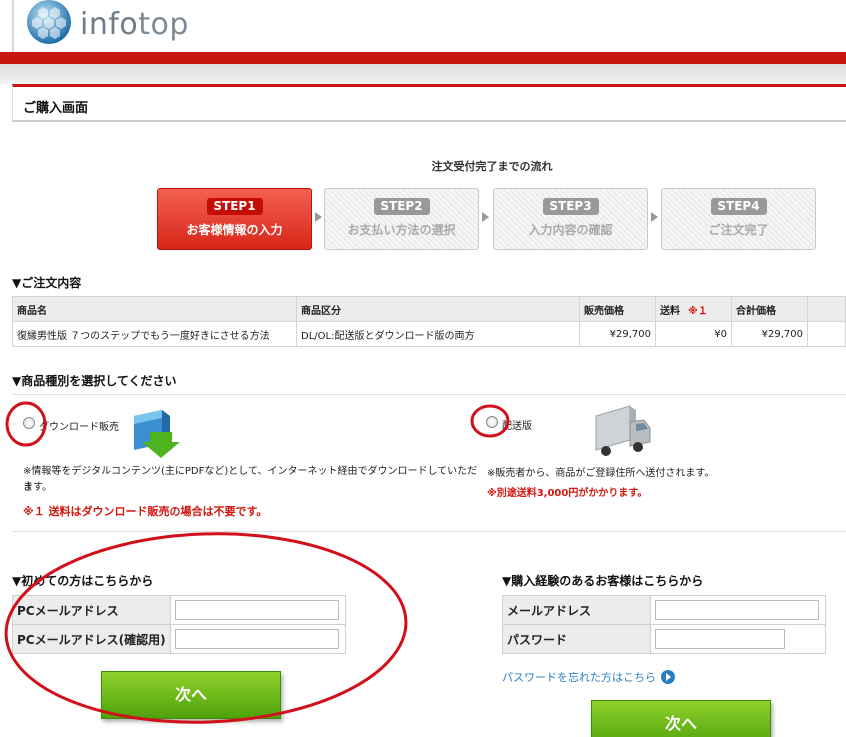 The height and width of the screenshot is (737, 846). I want to click on delivery-fee-note: ※別途送料3,000円がかかります。, so click(567, 493).